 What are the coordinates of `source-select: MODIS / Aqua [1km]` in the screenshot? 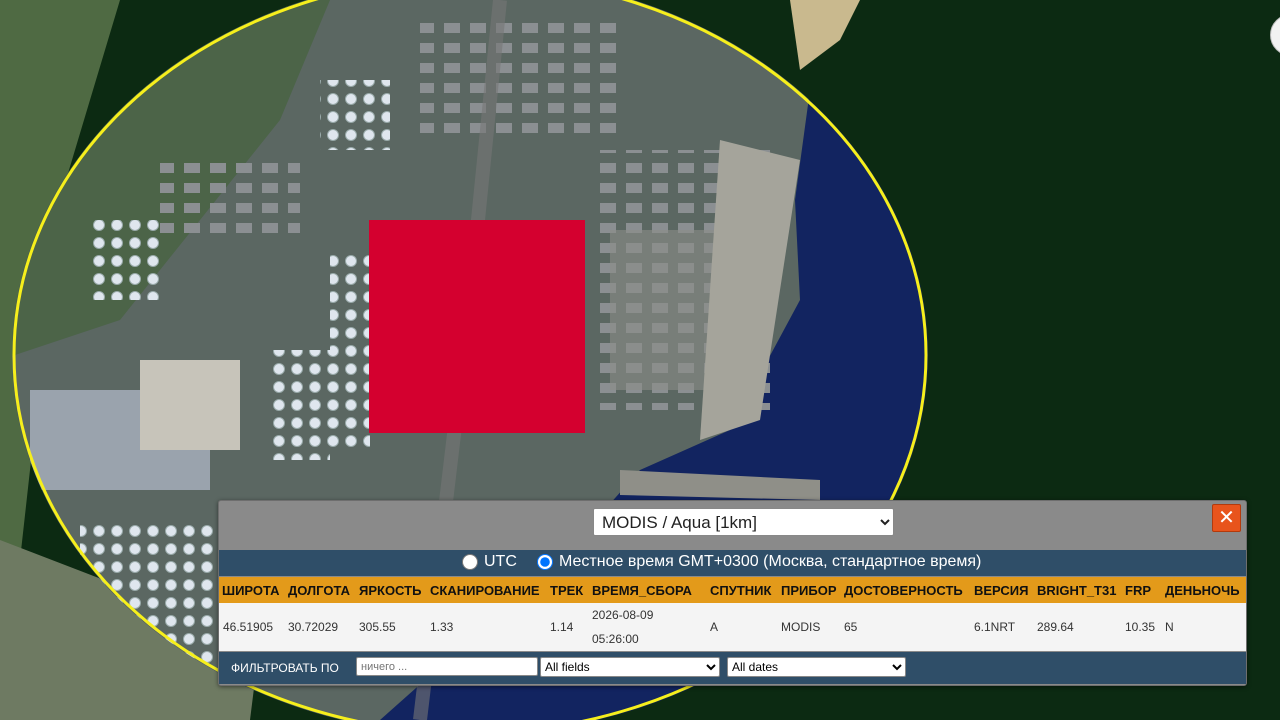 It's located at (743, 522).